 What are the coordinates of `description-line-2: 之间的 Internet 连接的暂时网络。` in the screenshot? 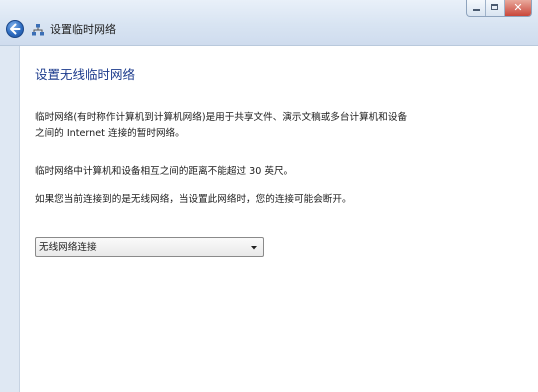 It's located at (110, 133).